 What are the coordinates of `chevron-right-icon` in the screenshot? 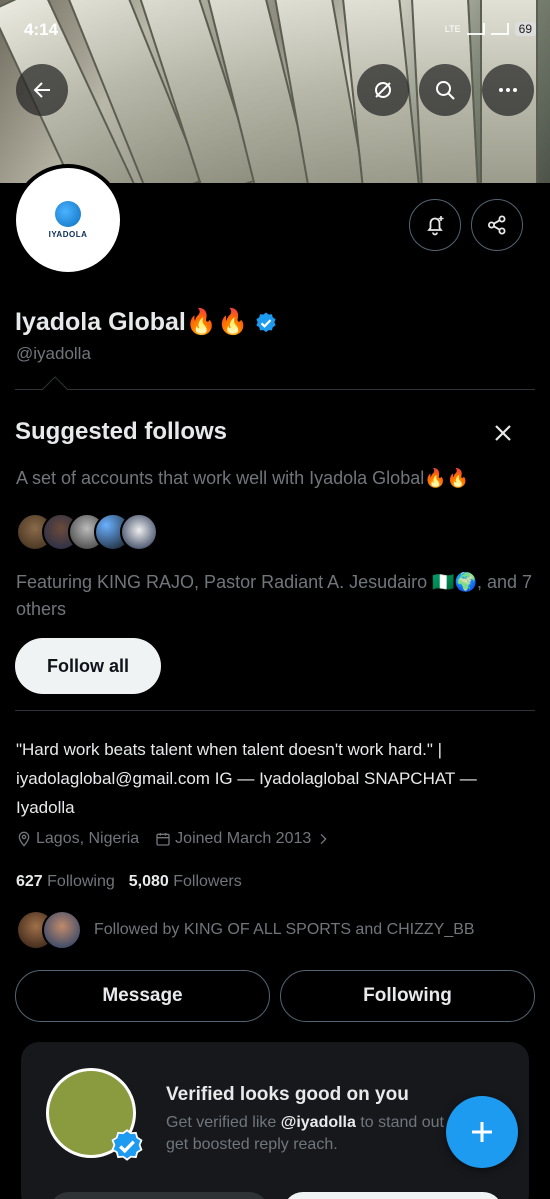 It's located at (323, 839).